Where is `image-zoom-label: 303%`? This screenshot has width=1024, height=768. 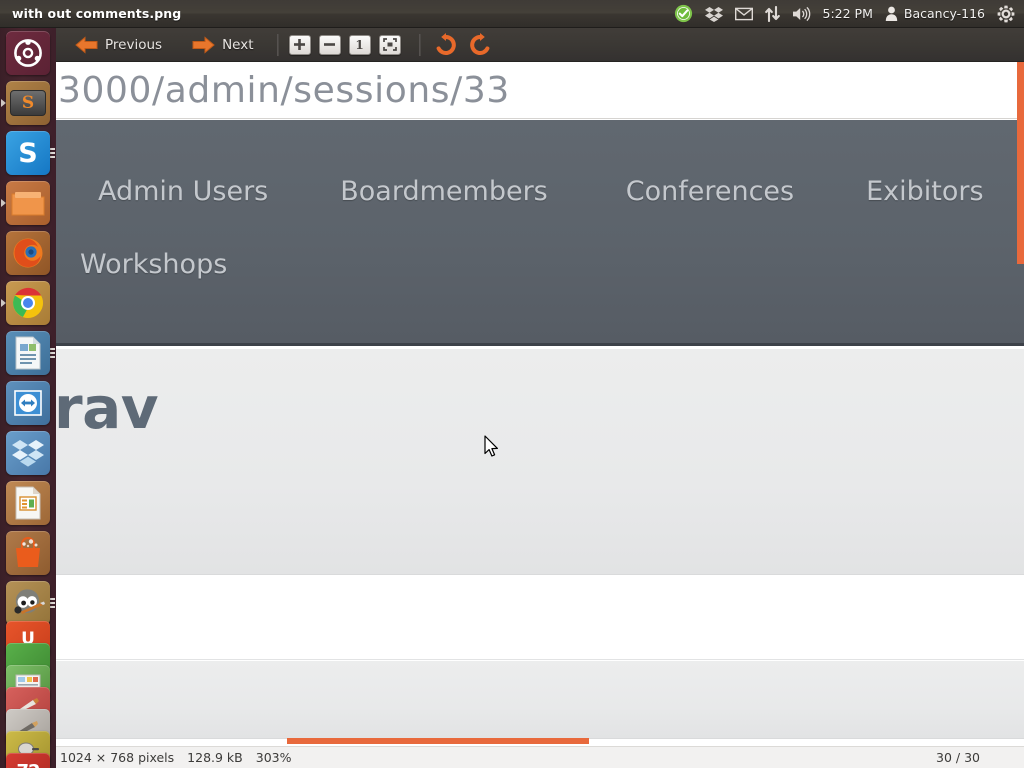 image-zoom-label: 303% is located at coordinates (273, 757).